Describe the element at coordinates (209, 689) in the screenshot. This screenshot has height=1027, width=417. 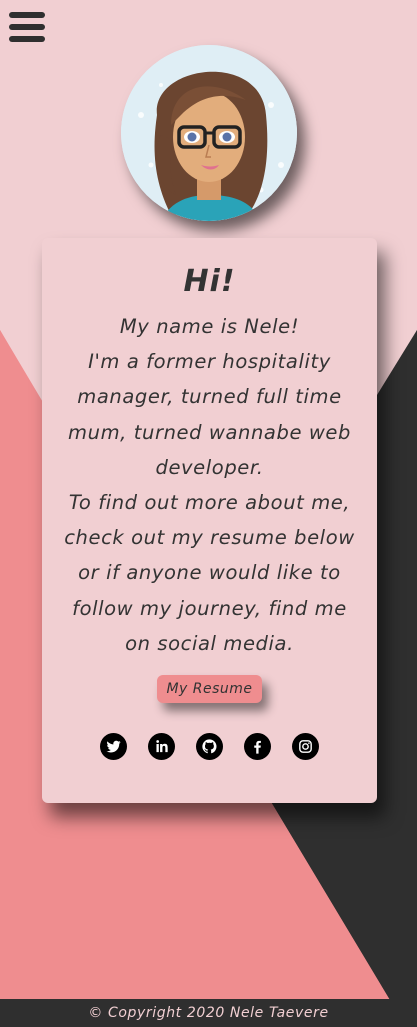
I see `resume-button: My Resume` at that location.